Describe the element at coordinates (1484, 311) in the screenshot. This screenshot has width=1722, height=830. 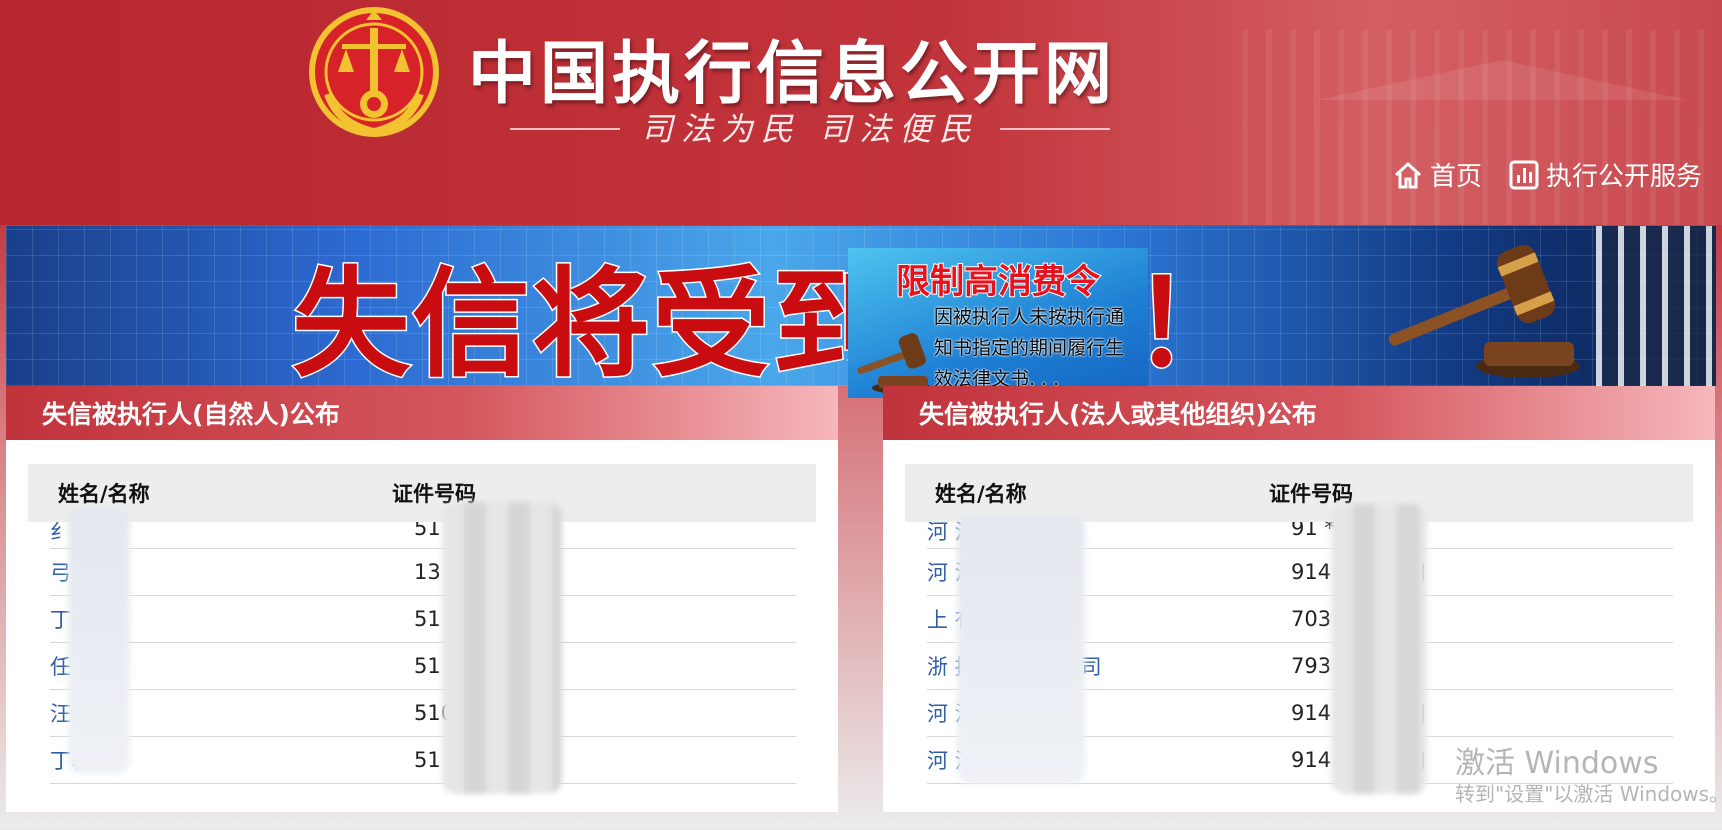
I see `gavel-icon` at that location.